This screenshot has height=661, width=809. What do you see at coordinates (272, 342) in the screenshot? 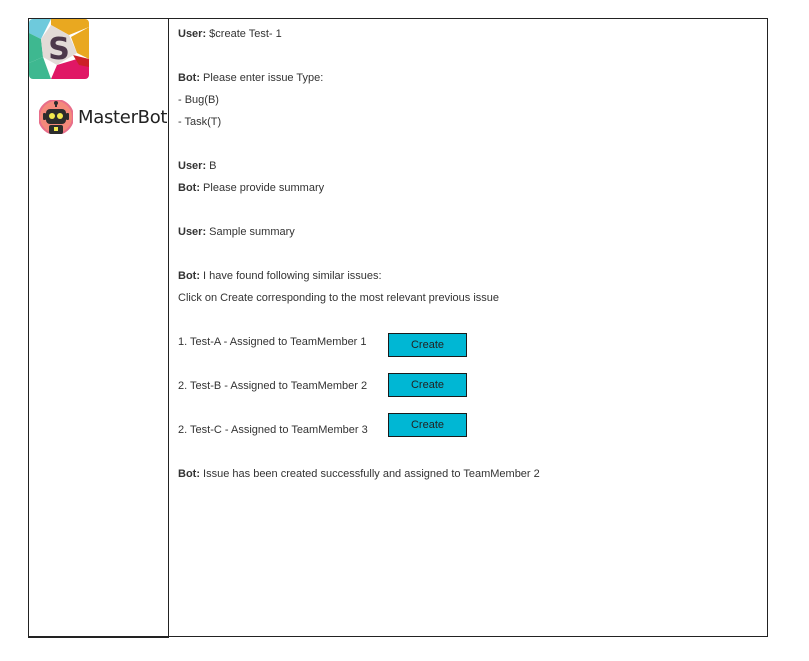
I see `issue-item-1: 1. Test-A - Assigned to TeamMember 1` at bounding box center [272, 342].